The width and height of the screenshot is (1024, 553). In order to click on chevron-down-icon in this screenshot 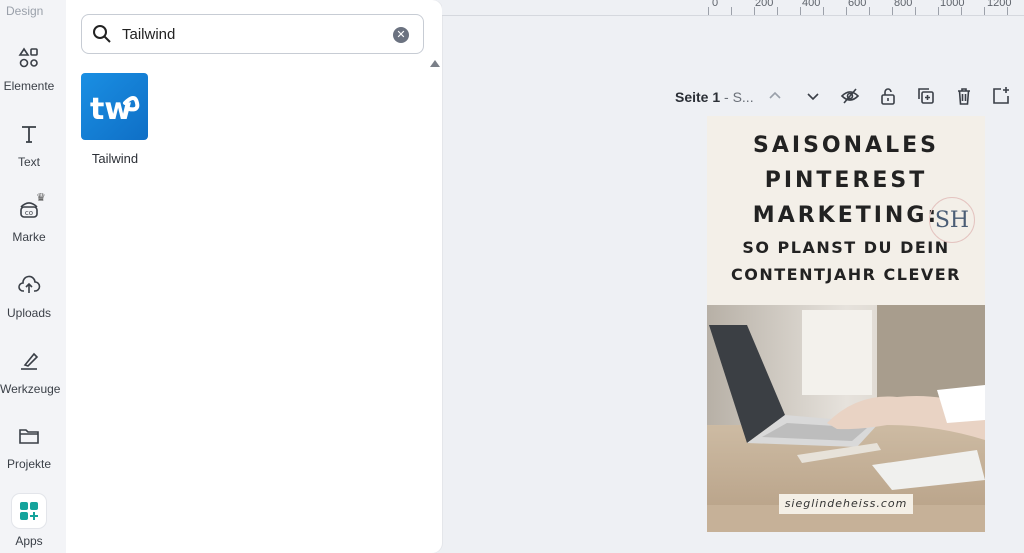, I will do `click(813, 96)`.